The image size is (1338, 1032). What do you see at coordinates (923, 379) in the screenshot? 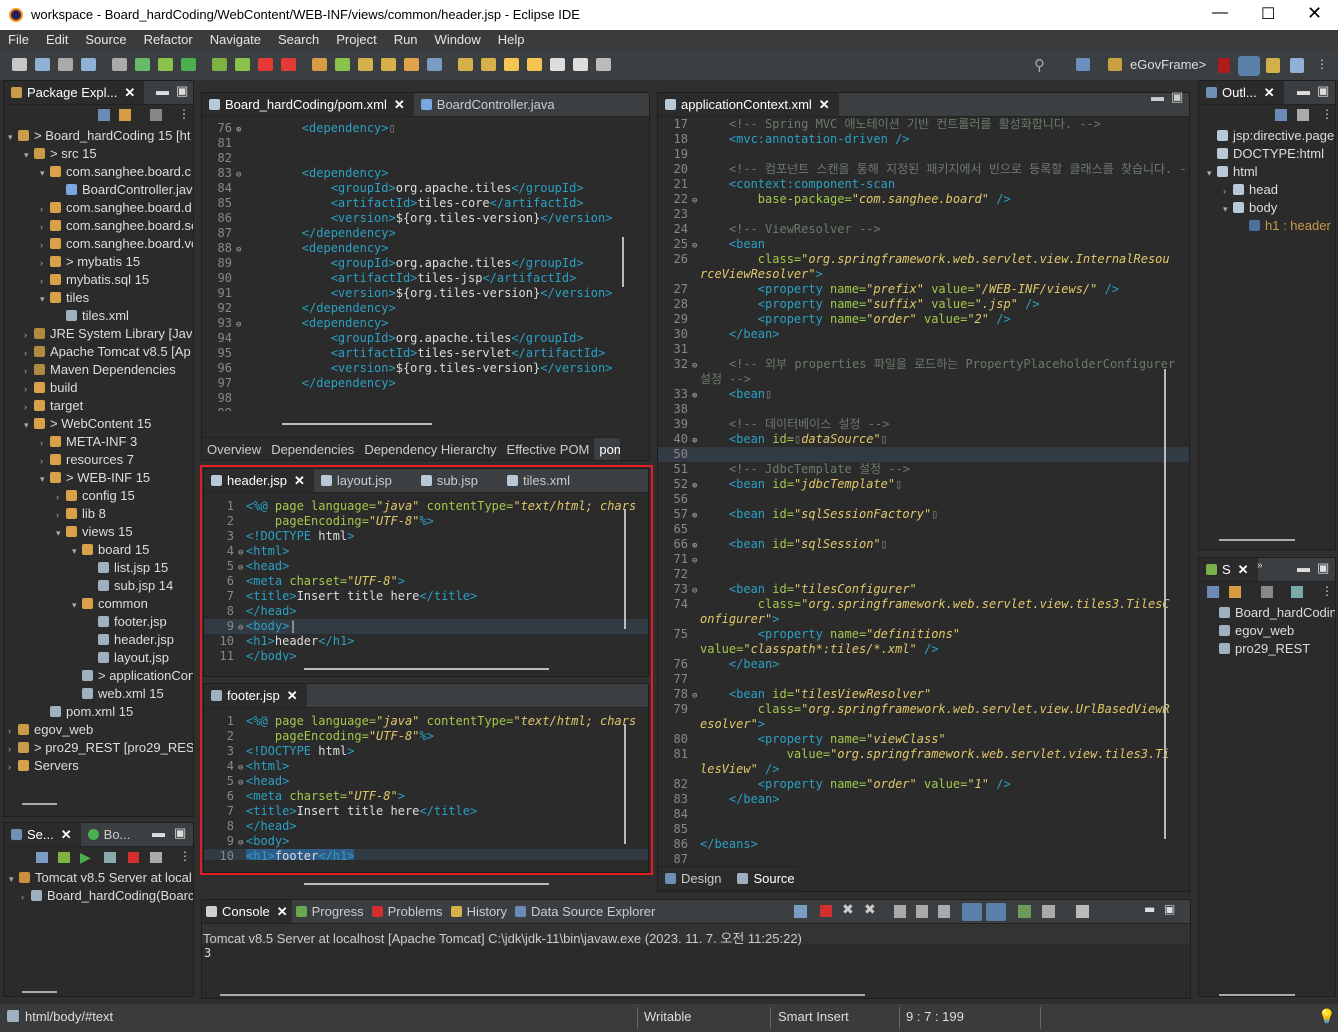
I see `code-line: 설정 -->` at bounding box center [923, 379].